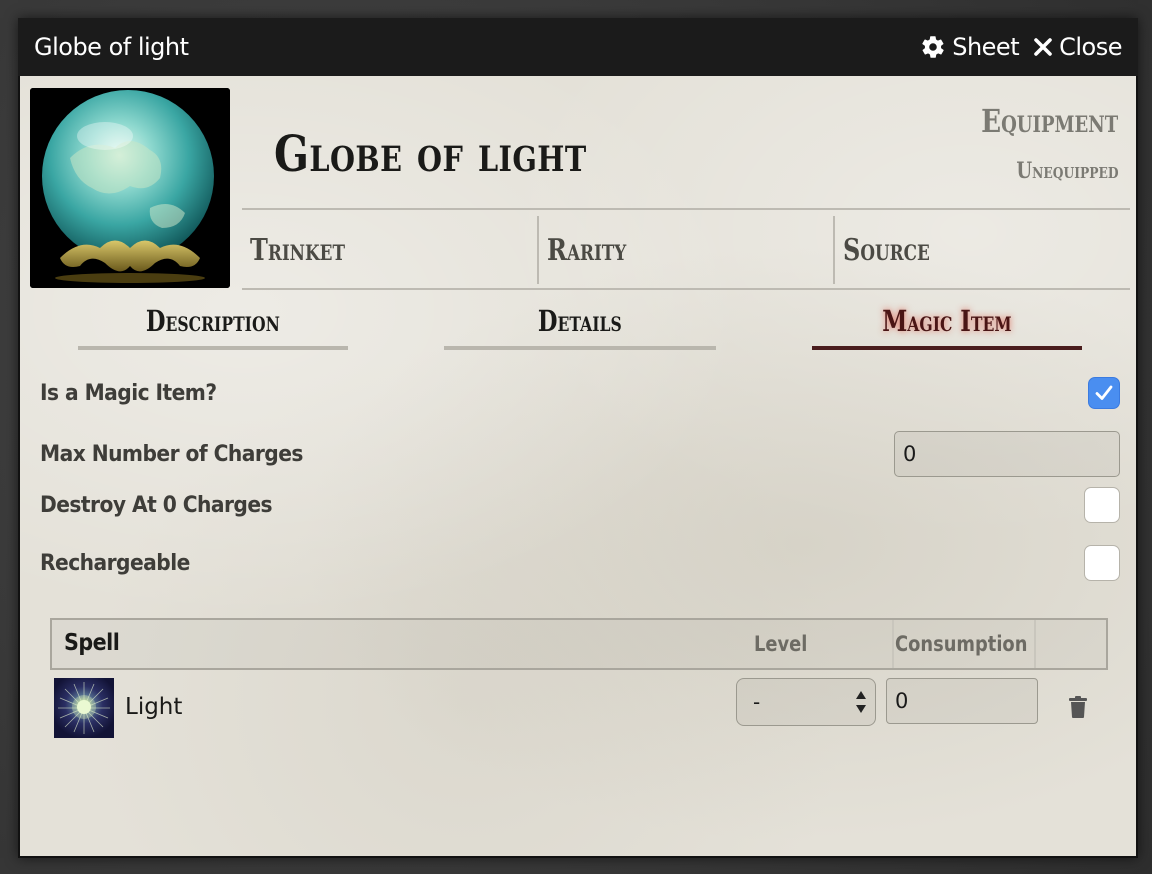 The image size is (1152, 874). Describe the element at coordinates (580, 505) in the screenshot. I see `row-destroy-at-zero: Destroy At 0 Charges` at that location.